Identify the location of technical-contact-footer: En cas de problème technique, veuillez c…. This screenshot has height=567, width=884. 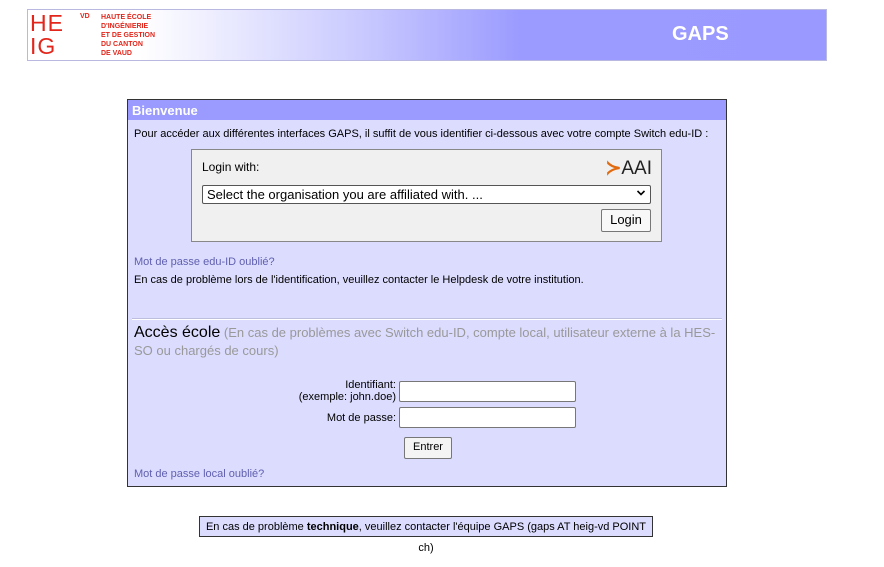
(426, 535).